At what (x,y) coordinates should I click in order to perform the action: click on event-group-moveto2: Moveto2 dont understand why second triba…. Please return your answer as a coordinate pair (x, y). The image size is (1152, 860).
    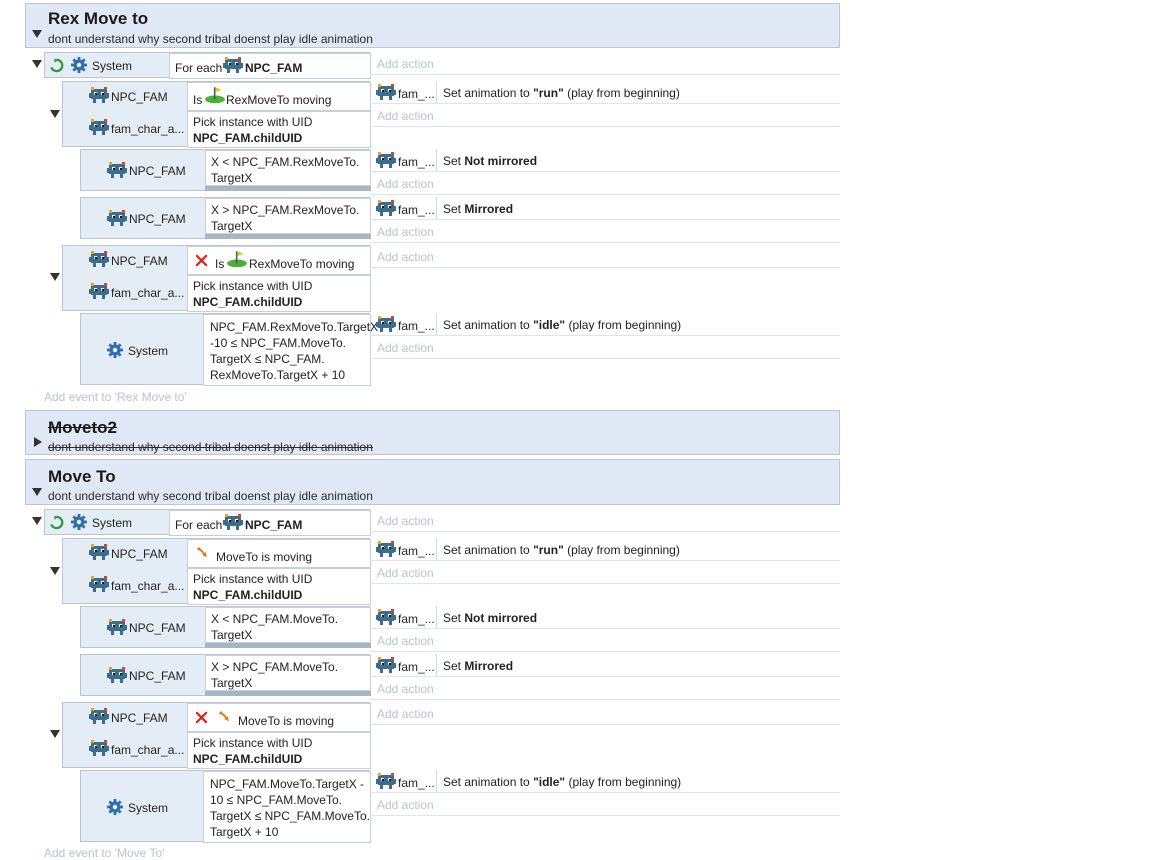
    Looking at the image, I should click on (432, 432).